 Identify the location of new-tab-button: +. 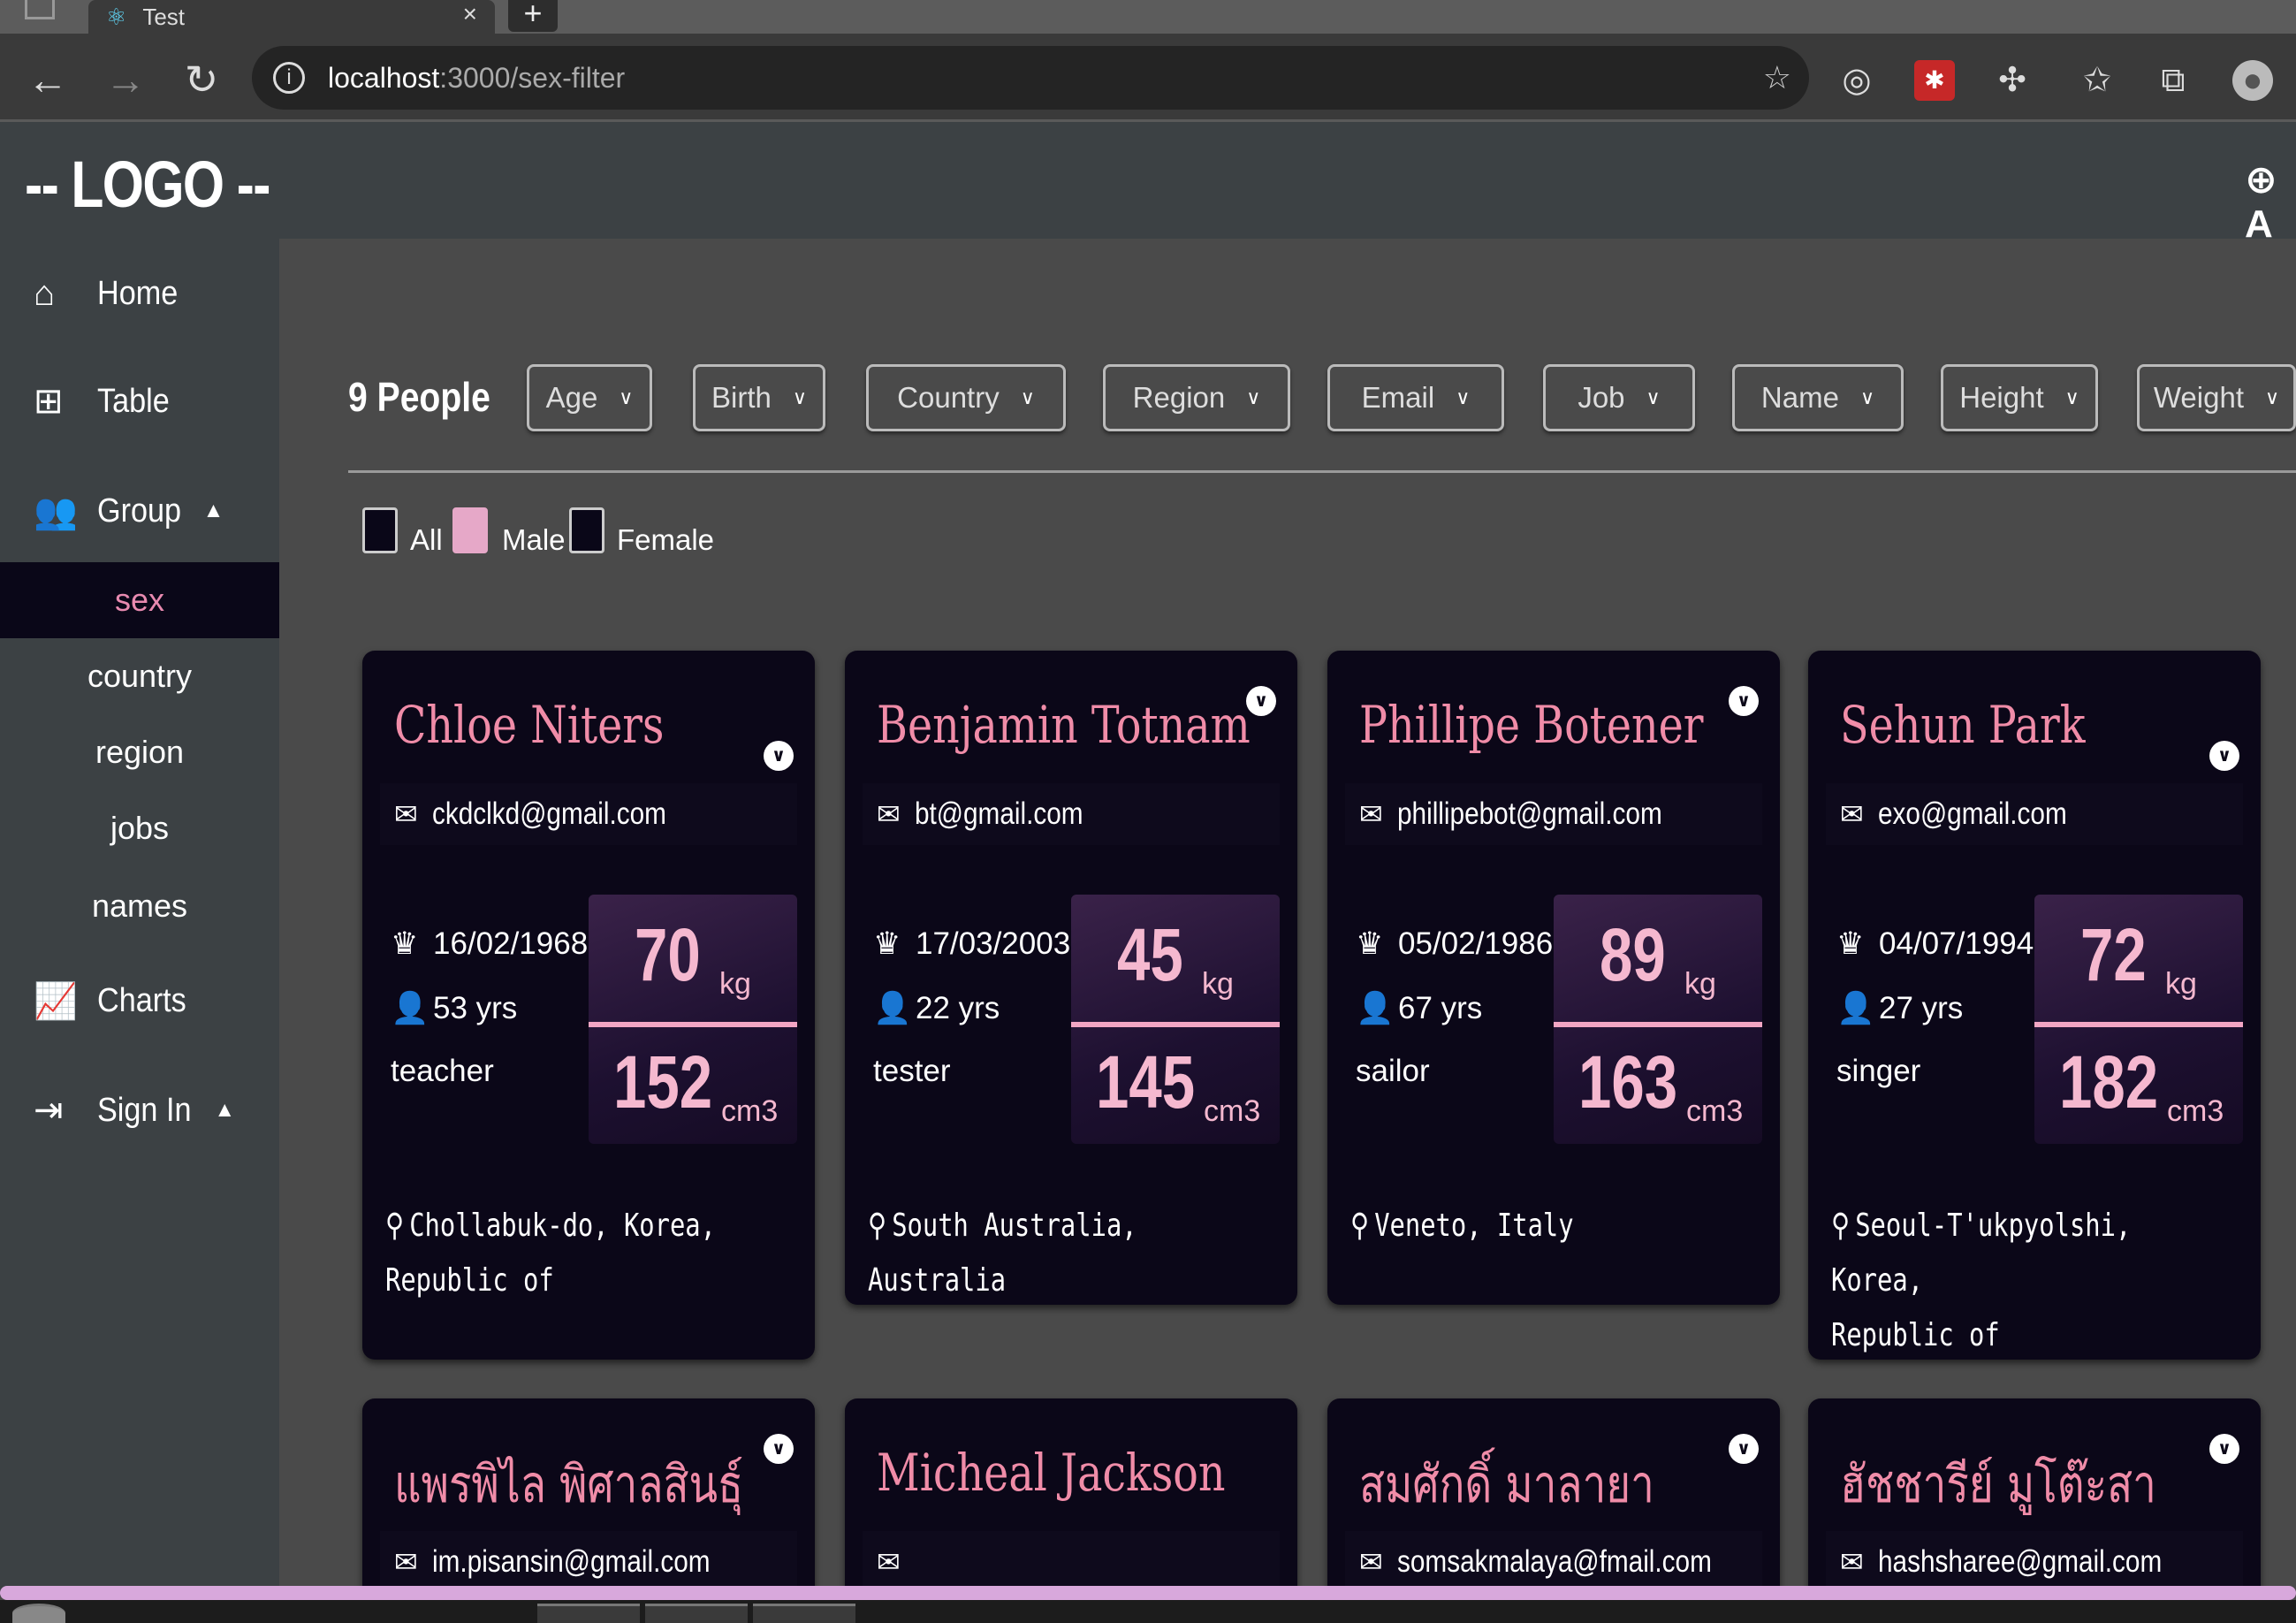
(533, 16).